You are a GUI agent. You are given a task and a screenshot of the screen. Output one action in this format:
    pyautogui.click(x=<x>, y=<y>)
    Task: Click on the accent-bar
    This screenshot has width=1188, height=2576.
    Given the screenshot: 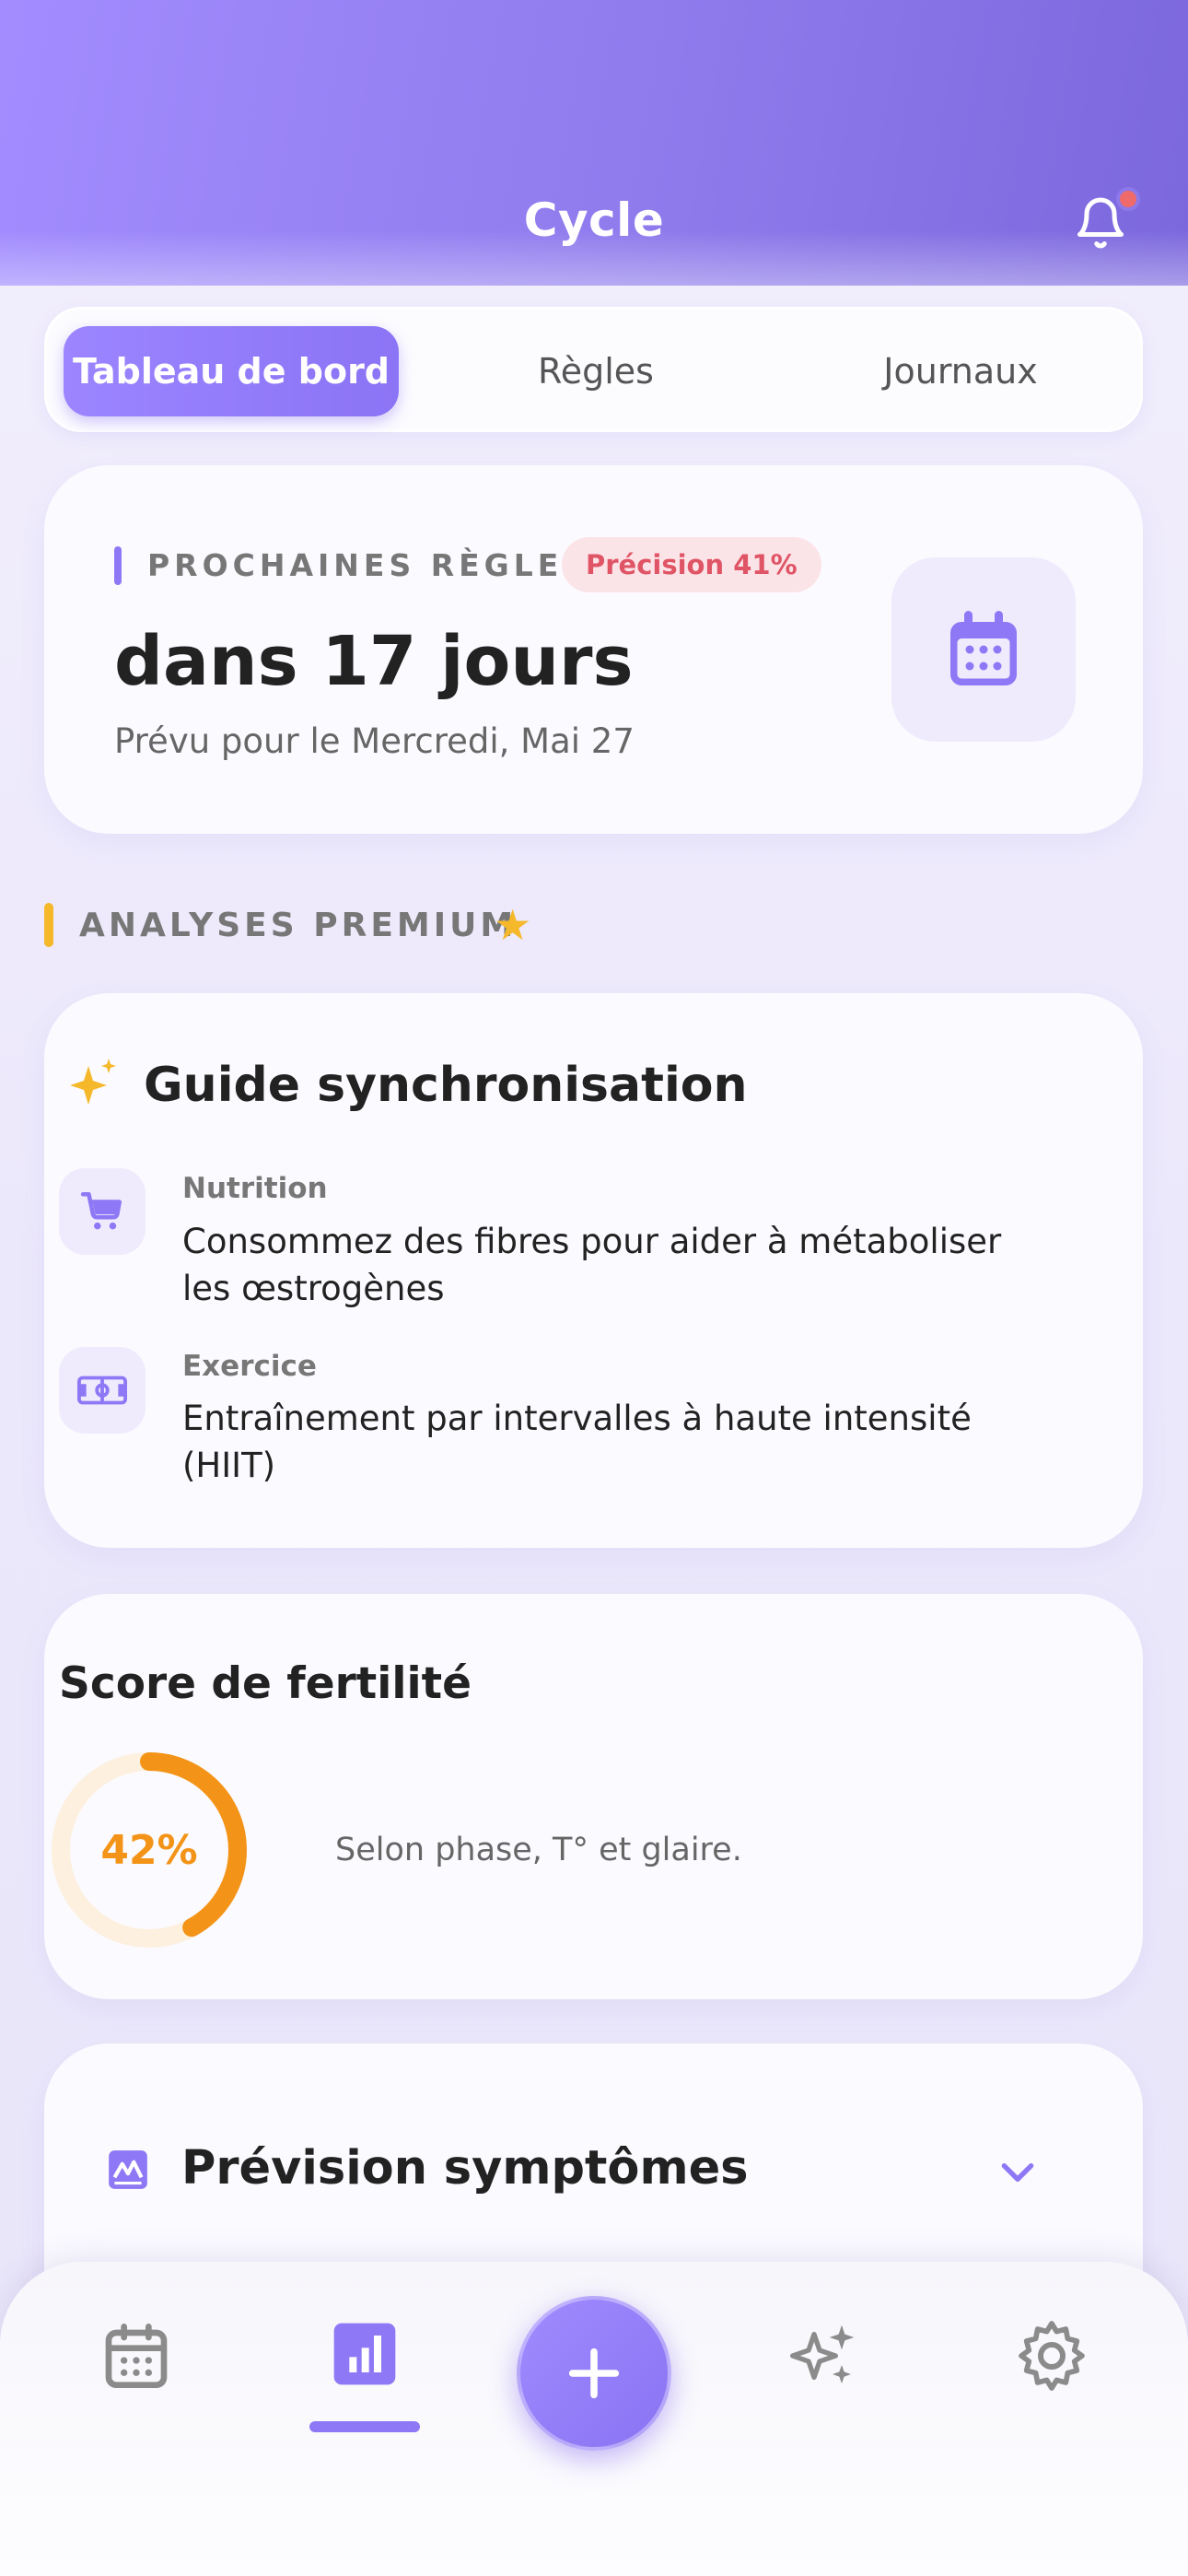 What is the action you would take?
    pyautogui.click(x=118, y=565)
    